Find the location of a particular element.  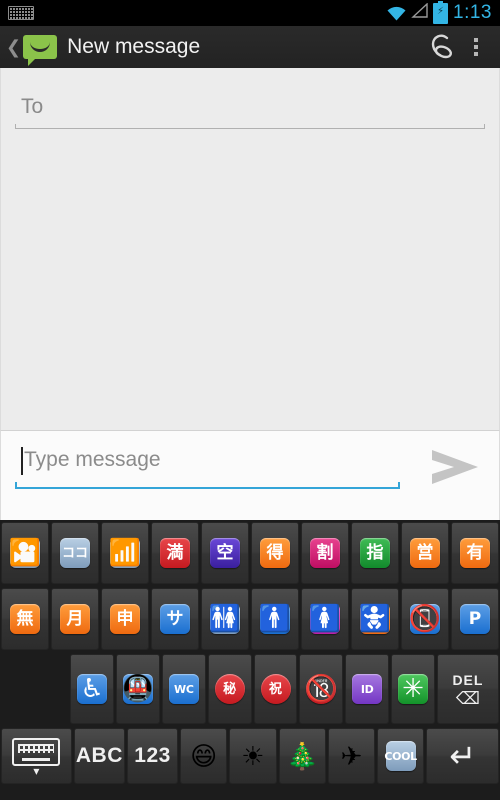

emoji-discount: 割 is located at coordinates (325, 553).